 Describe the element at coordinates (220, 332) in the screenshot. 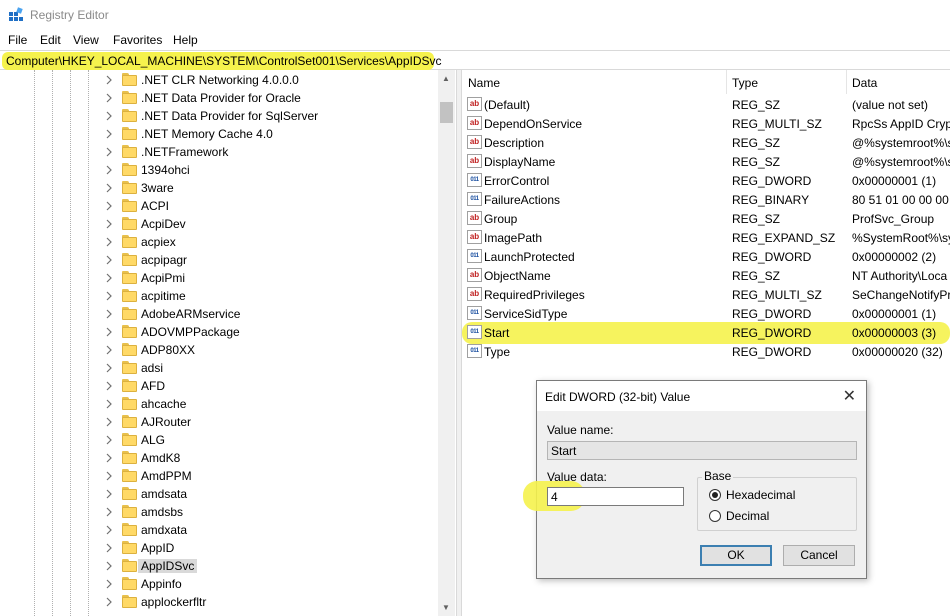

I see `tree-item: ADOVMPPackage` at that location.